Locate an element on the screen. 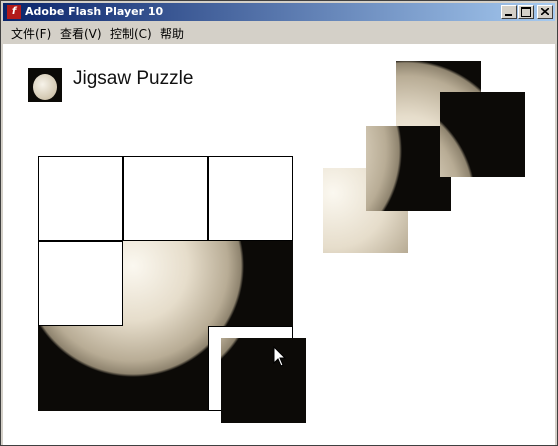 Image resolution: width=558 pixels, height=446 pixels. menu-view: 查看(V) is located at coordinates (81, 33).